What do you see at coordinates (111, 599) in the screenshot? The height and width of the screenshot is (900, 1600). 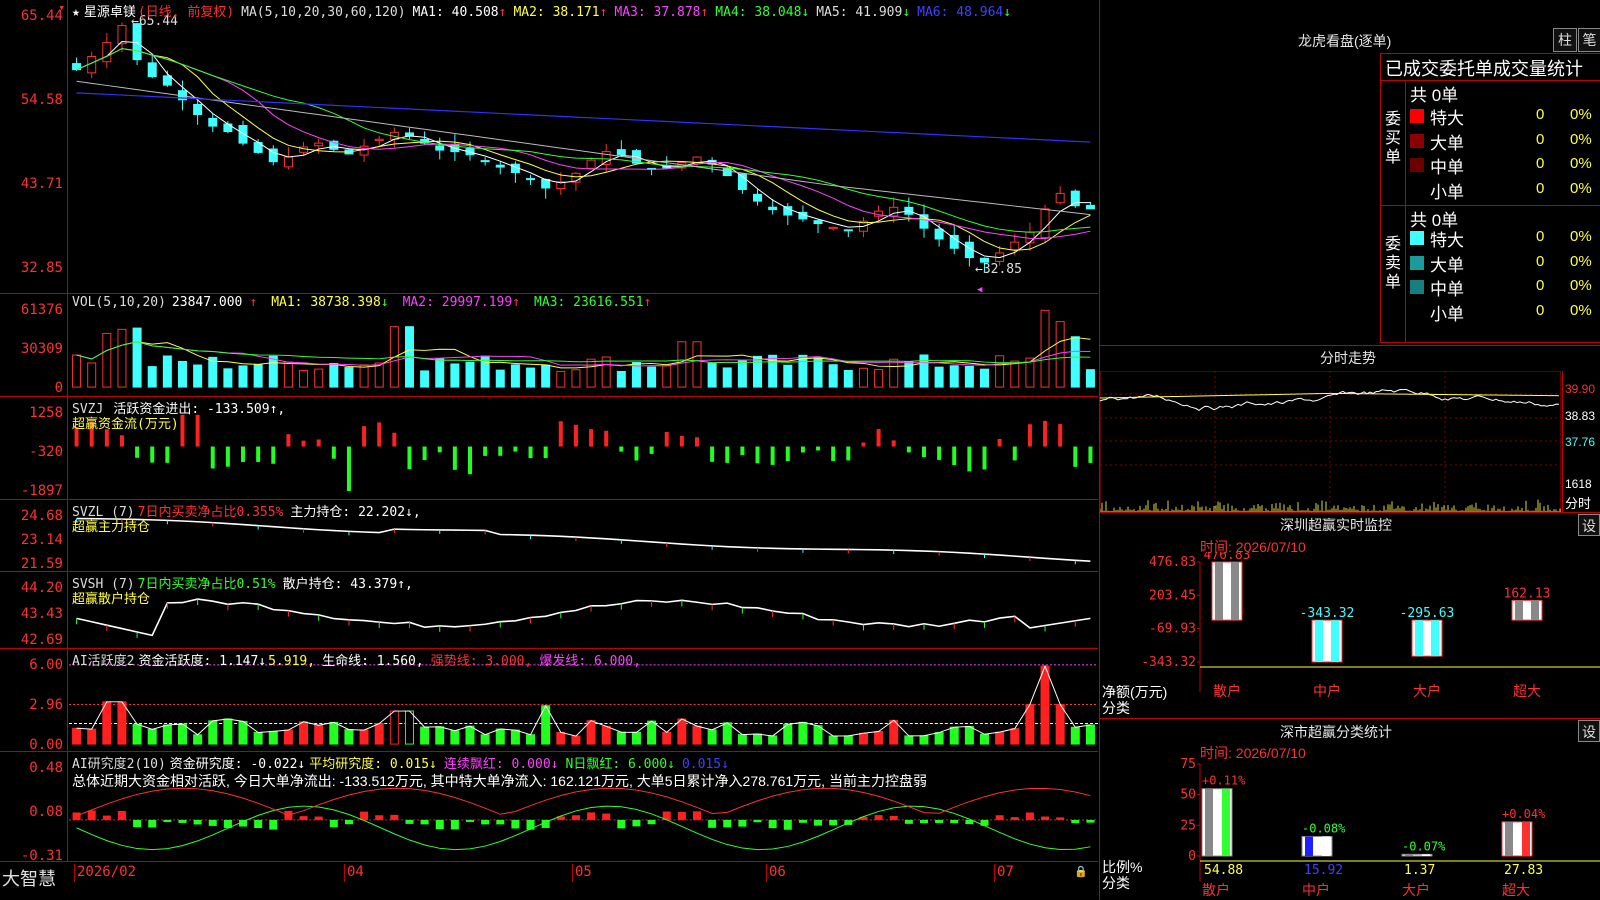 I see `svsh-sub: 超赢散户持仓` at bounding box center [111, 599].